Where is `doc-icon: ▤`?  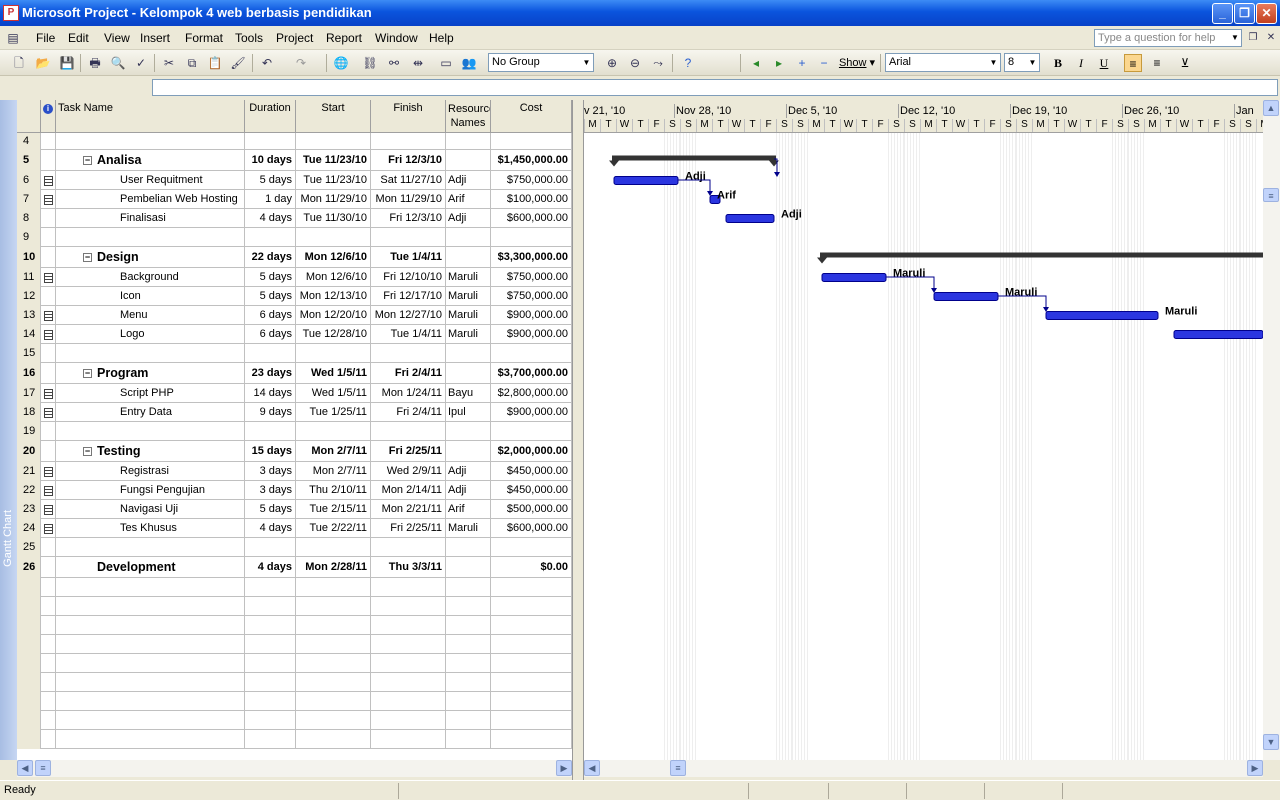
doc-icon: ▤ is located at coordinates (13, 38).